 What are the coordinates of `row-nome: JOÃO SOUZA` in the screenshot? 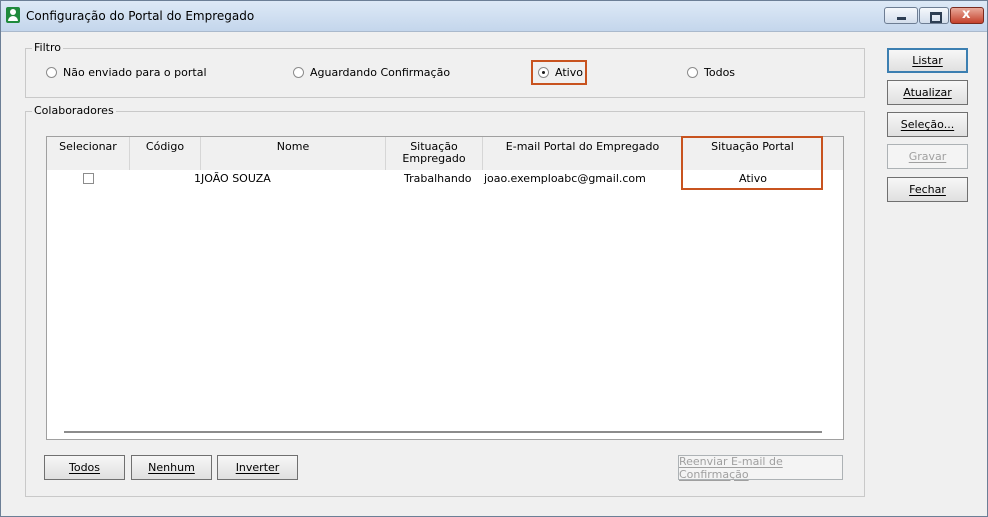 It's located at (236, 178).